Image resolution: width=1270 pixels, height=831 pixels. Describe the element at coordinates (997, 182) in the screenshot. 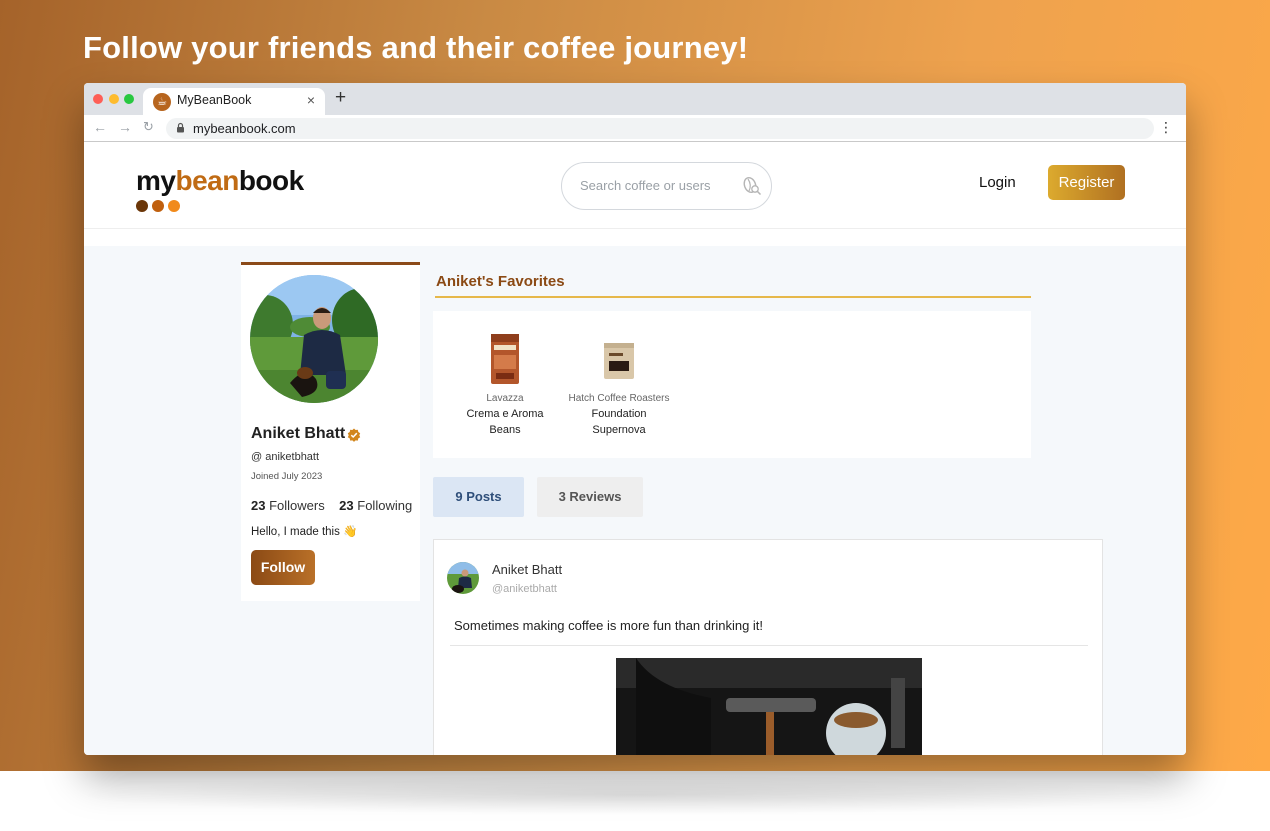

I see `login-link: Login` at that location.